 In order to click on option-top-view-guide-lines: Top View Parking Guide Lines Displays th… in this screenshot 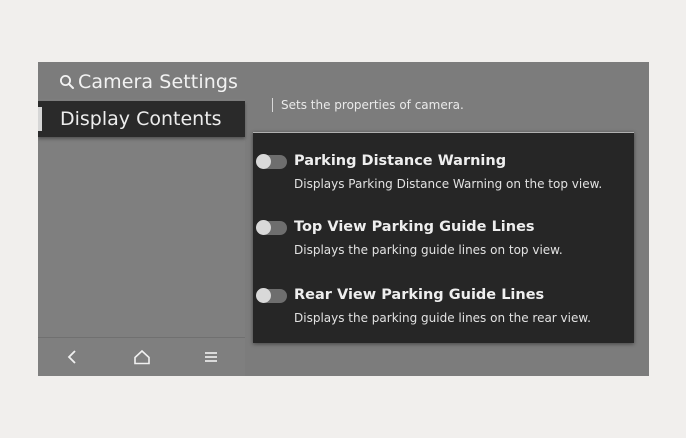, I will do `click(443, 234)`.